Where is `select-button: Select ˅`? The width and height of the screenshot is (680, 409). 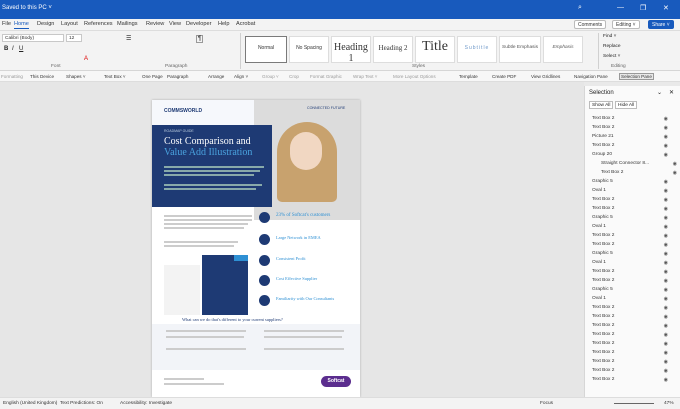
select-button: Select ˅ is located at coordinates (611, 56).